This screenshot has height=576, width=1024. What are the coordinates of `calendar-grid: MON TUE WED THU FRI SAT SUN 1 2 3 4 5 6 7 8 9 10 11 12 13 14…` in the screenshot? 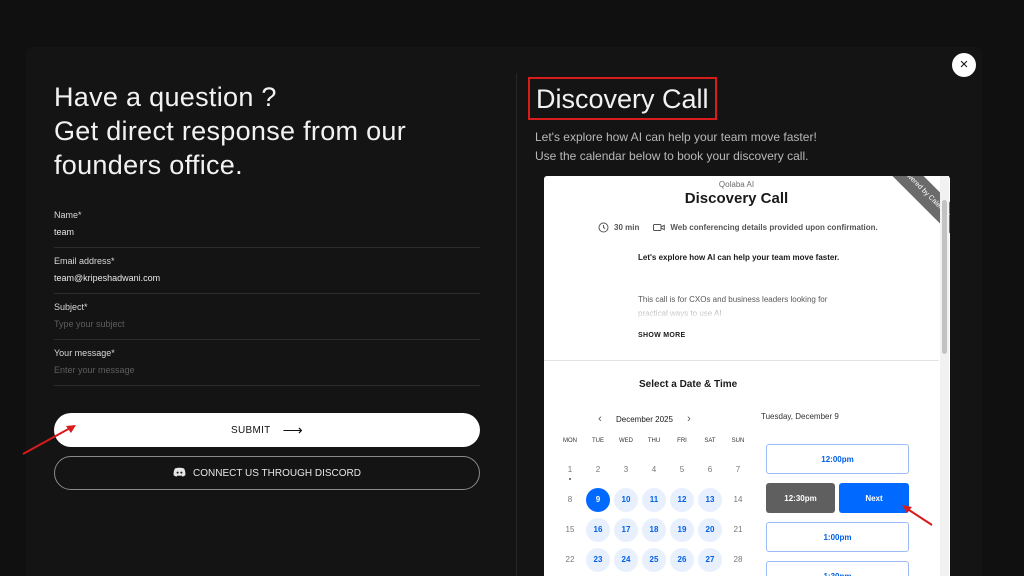 It's located at (654, 505).